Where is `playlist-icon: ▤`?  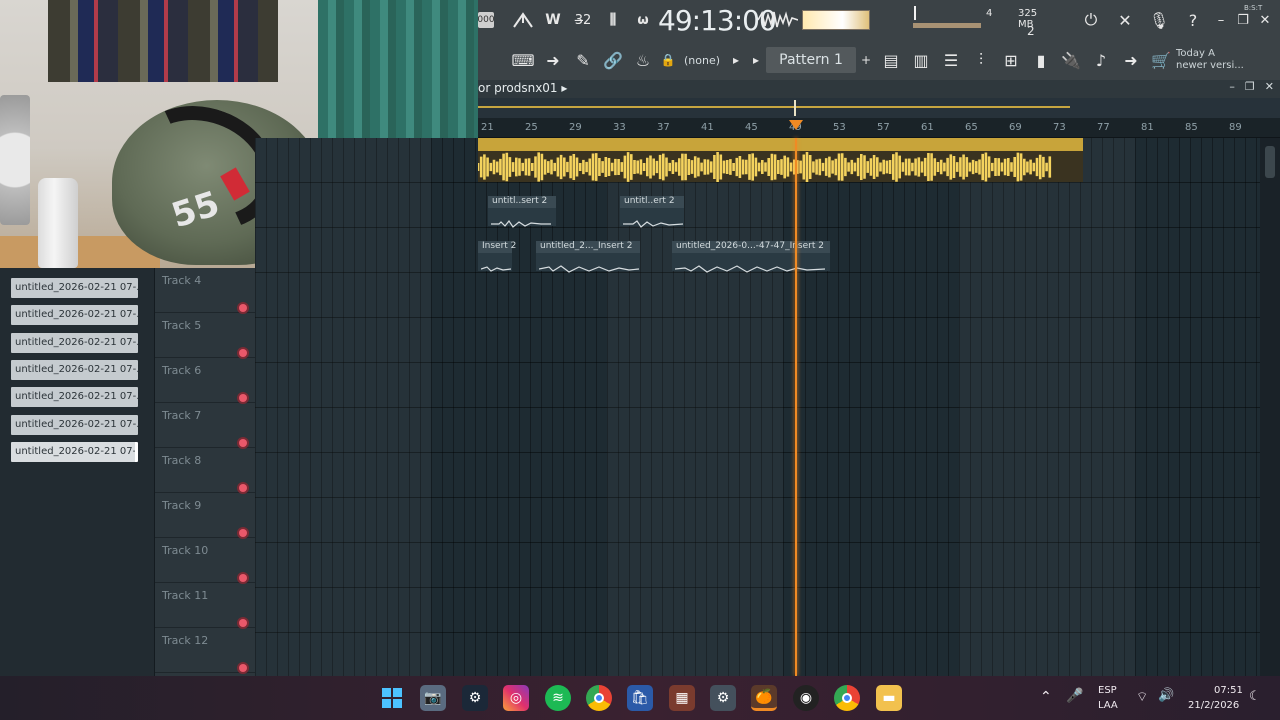 playlist-icon: ▤ is located at coordinates (891, 60).